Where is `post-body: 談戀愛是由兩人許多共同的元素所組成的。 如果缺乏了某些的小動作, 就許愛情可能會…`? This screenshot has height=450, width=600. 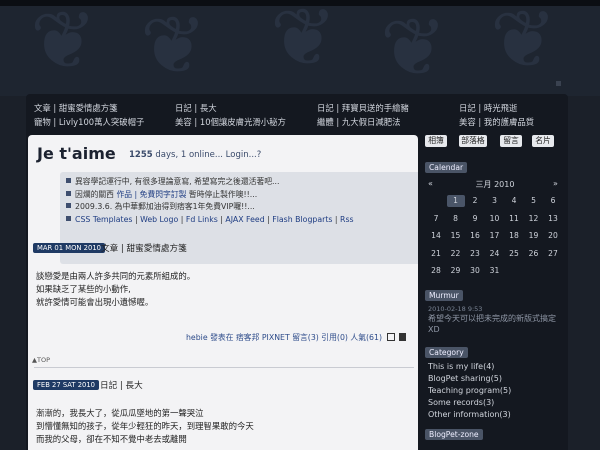 post-body: 談戀愛是由兩人許多共同的元素所組成的。 如果缺乏了某些的小動作, 就許愛情可能會… is located at coordinates (115, 289).